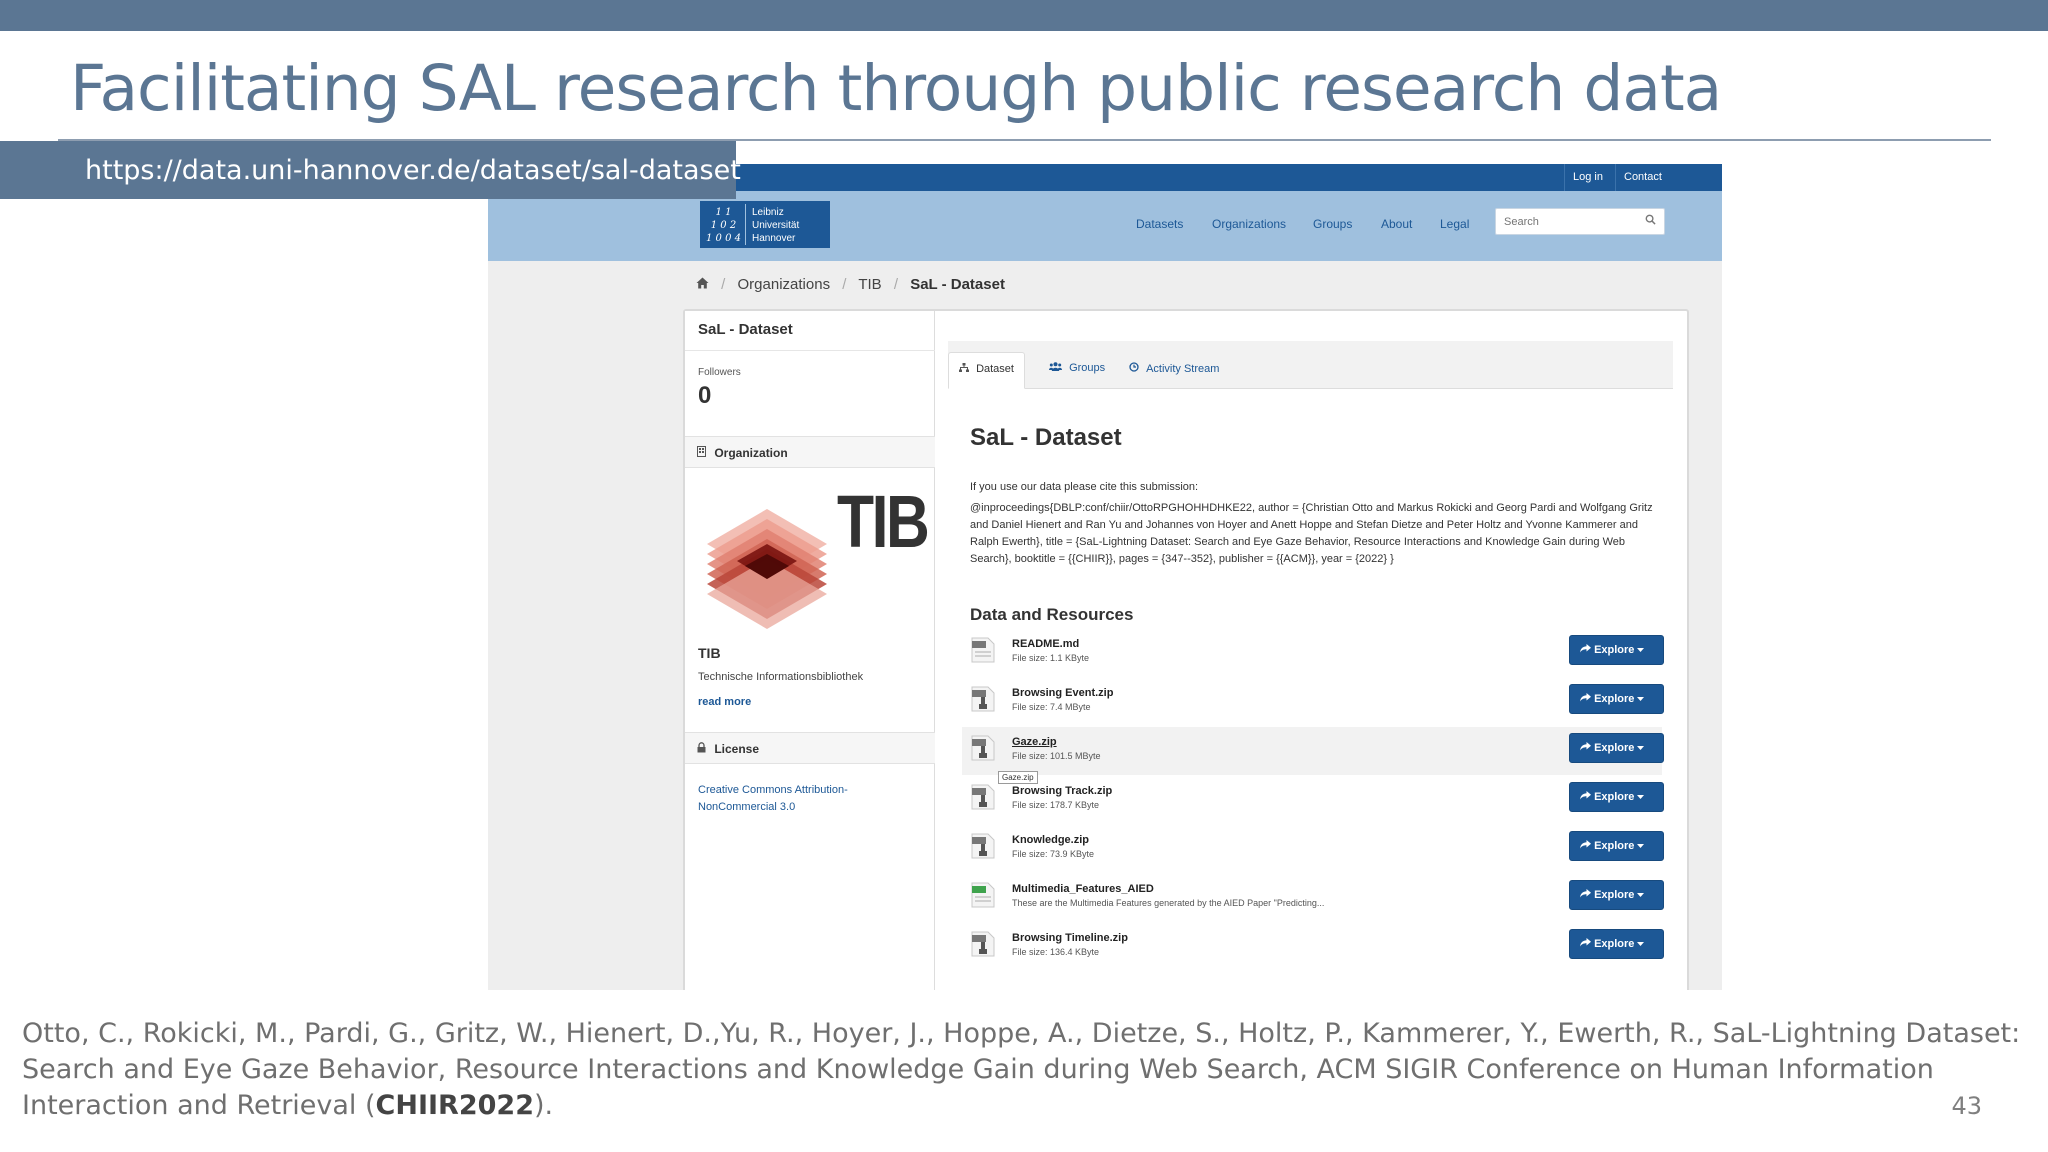 This screenshot has height=1152, width=2048. I want to click on breadcrumb-tib: TIB, so click(869, 284).